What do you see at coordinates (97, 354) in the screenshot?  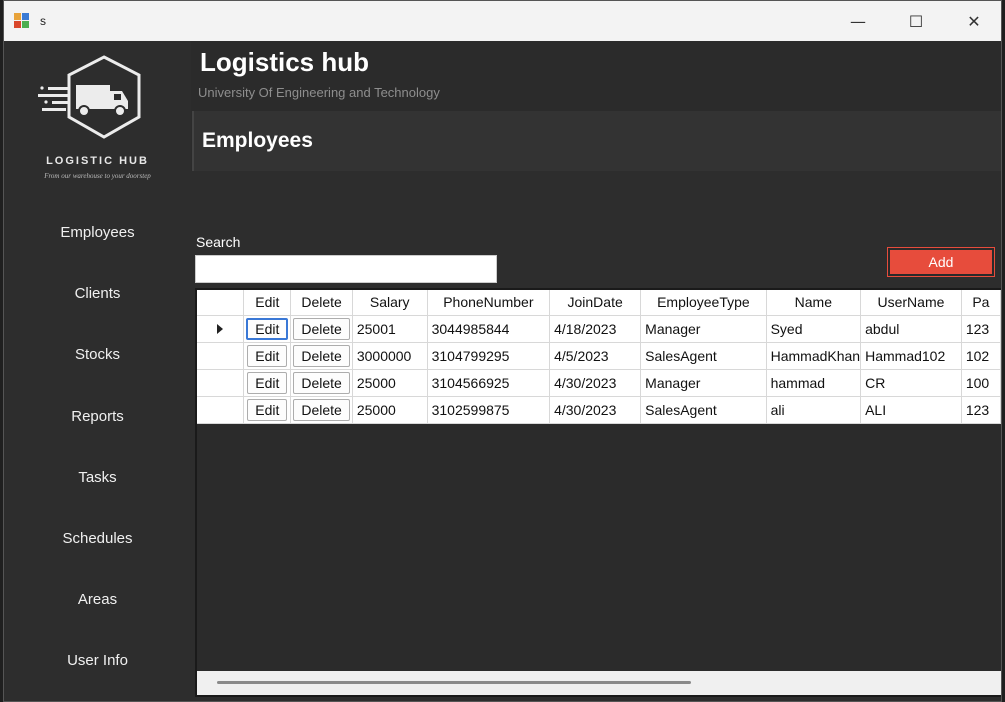 I see `sidebar-item-stocks: Stocks` at bounding box center [97, 354].